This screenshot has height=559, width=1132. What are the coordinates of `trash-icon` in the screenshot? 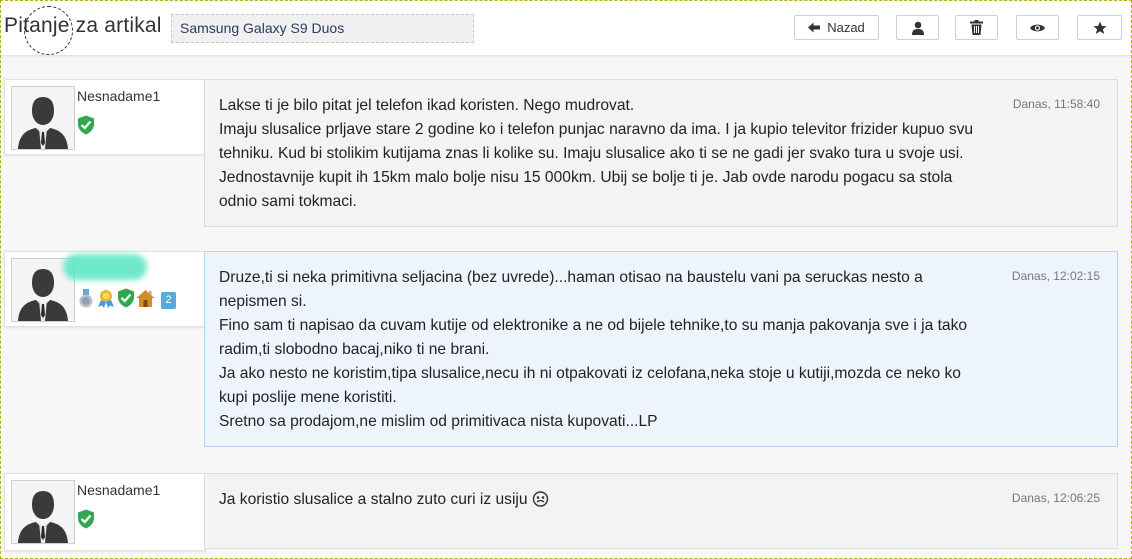 It's located at (976, 27).